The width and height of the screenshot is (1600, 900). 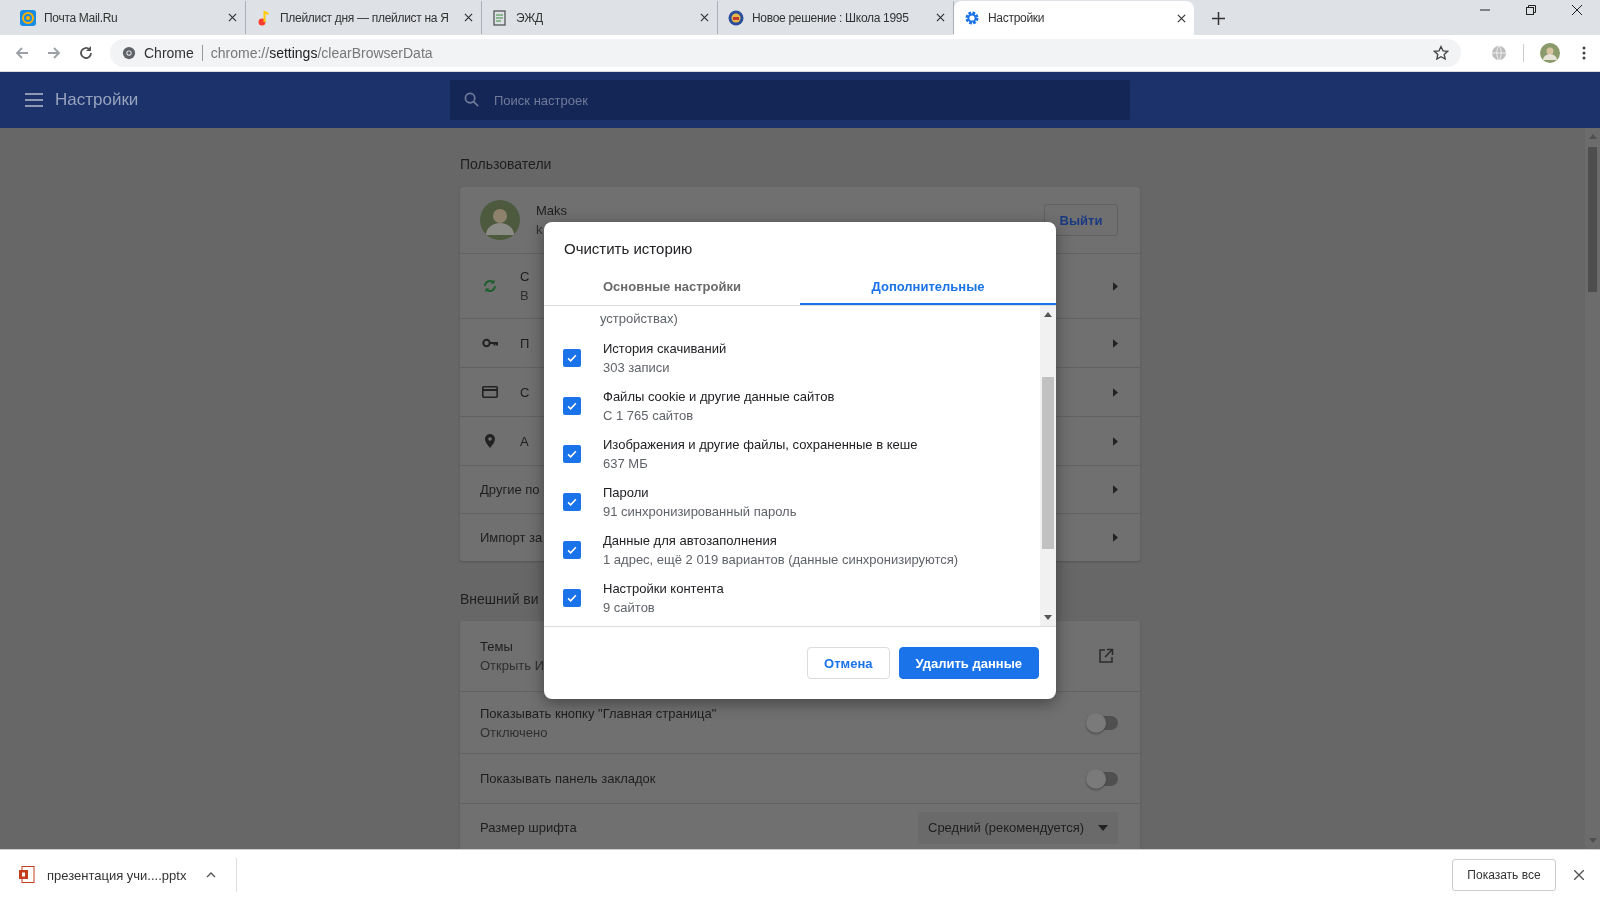 What do you see at coordinates (639, 318) in the screenshot?
I see `option-description: устройствах)` at bounding box center [639, 318].